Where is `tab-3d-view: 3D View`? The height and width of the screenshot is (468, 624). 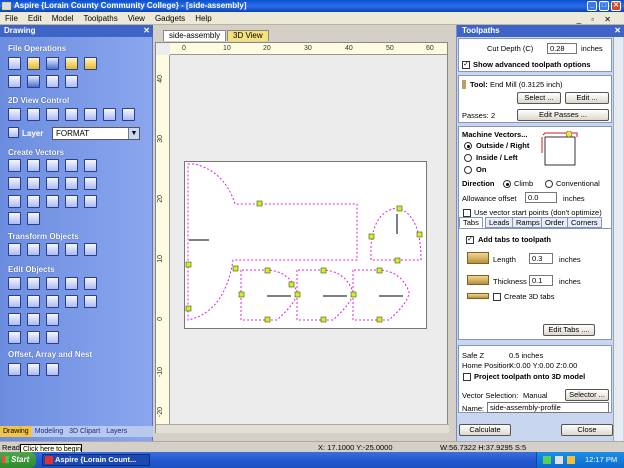
tab-3d-view: 3D View is located at coordinates (248, 35).